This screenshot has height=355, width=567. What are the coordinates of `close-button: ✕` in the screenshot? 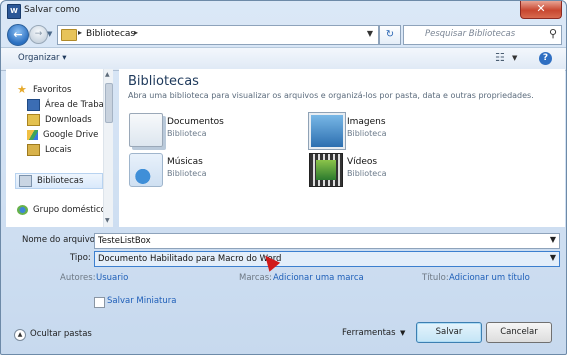 It's located at (541, 10).